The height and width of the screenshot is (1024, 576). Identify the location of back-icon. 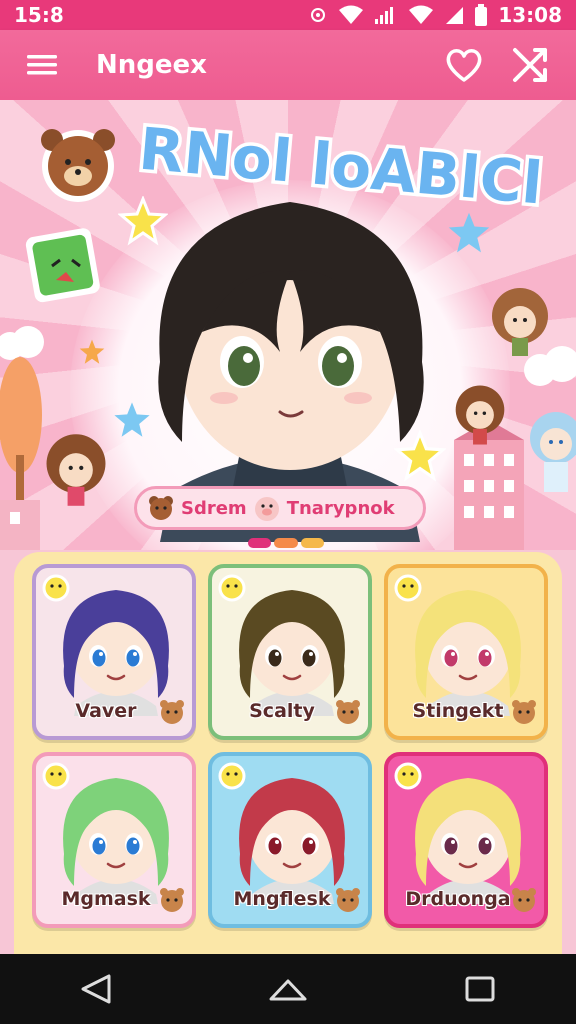
(96, 989).